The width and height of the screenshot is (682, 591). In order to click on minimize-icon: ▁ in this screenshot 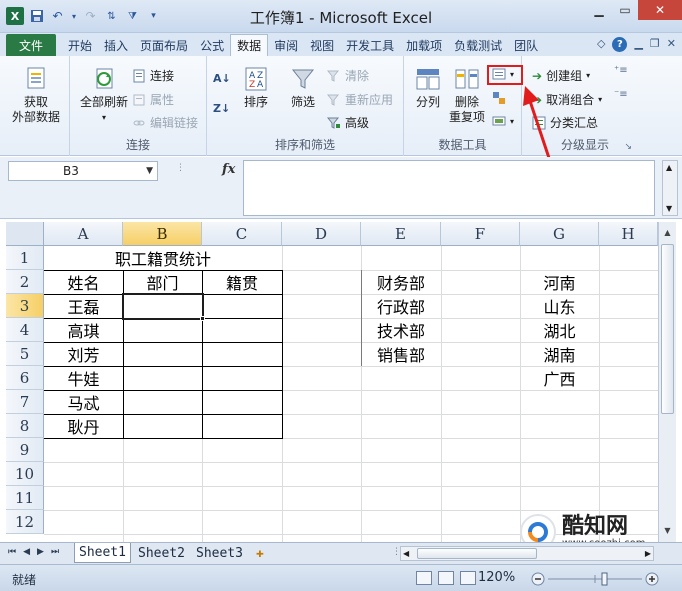, I will do `click(599, 10)`.